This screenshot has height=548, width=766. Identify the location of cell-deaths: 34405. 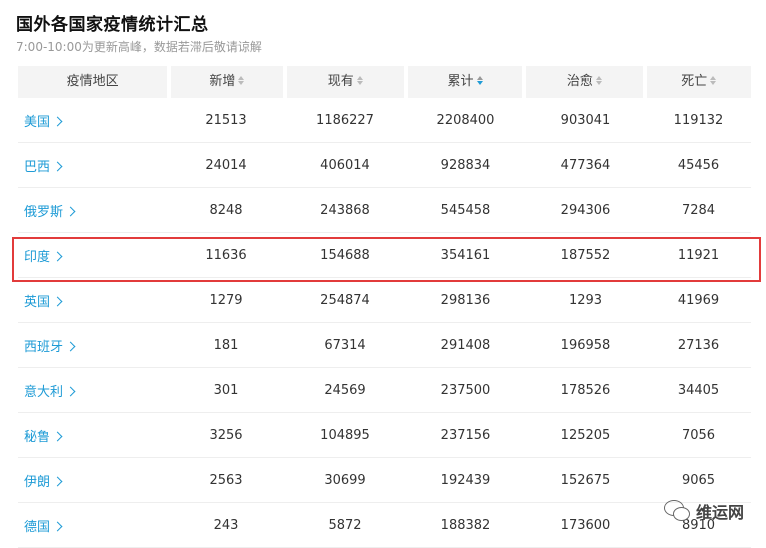
(698, 390).